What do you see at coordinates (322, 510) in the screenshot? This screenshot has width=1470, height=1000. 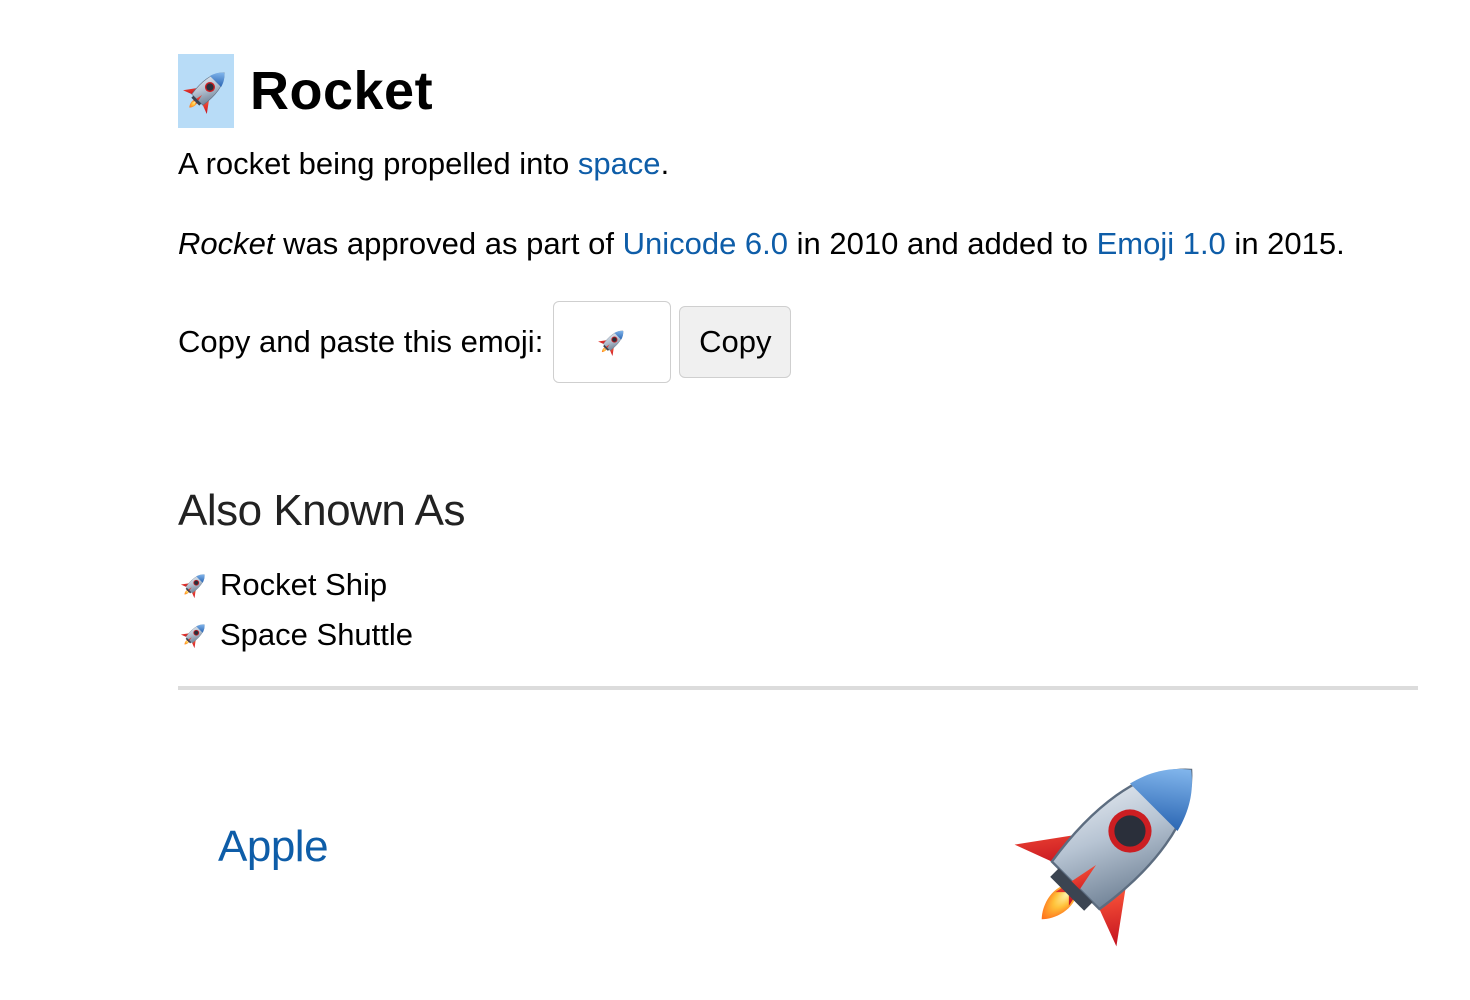 I see `also-known-as-heading: Also Known As` at bounding box center [322, 510].